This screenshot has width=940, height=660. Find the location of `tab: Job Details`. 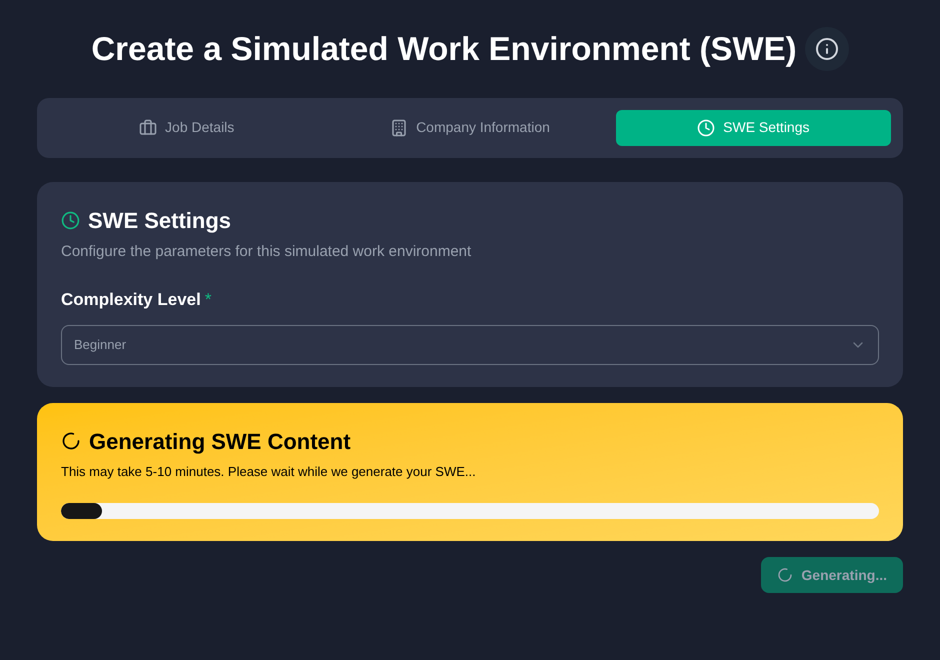

tab: Job Details is located at coordinates (186, 128).